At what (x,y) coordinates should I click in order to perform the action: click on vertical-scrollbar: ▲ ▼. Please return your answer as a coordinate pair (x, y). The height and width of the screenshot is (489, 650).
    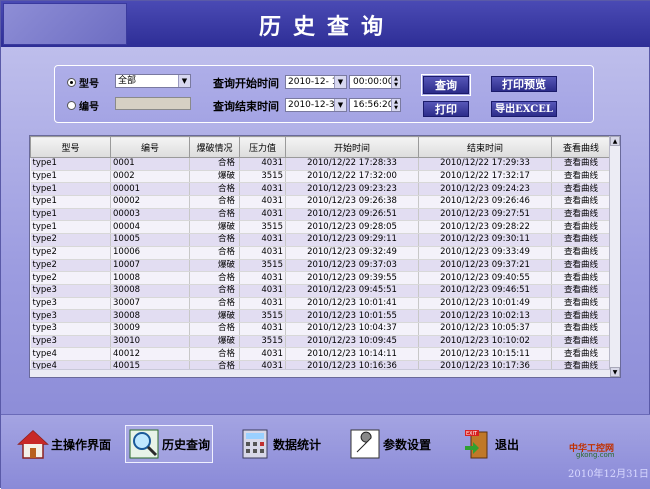
    Looking at the image, I should click on (614, 256).